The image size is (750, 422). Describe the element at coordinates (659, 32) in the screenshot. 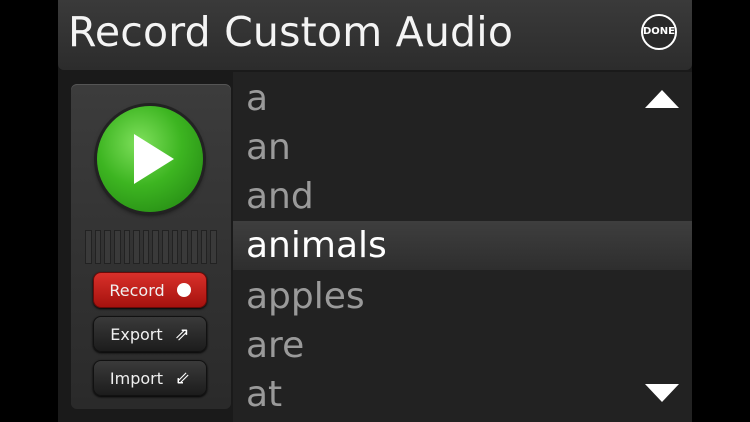

I see `done-button: DONE` at that location.